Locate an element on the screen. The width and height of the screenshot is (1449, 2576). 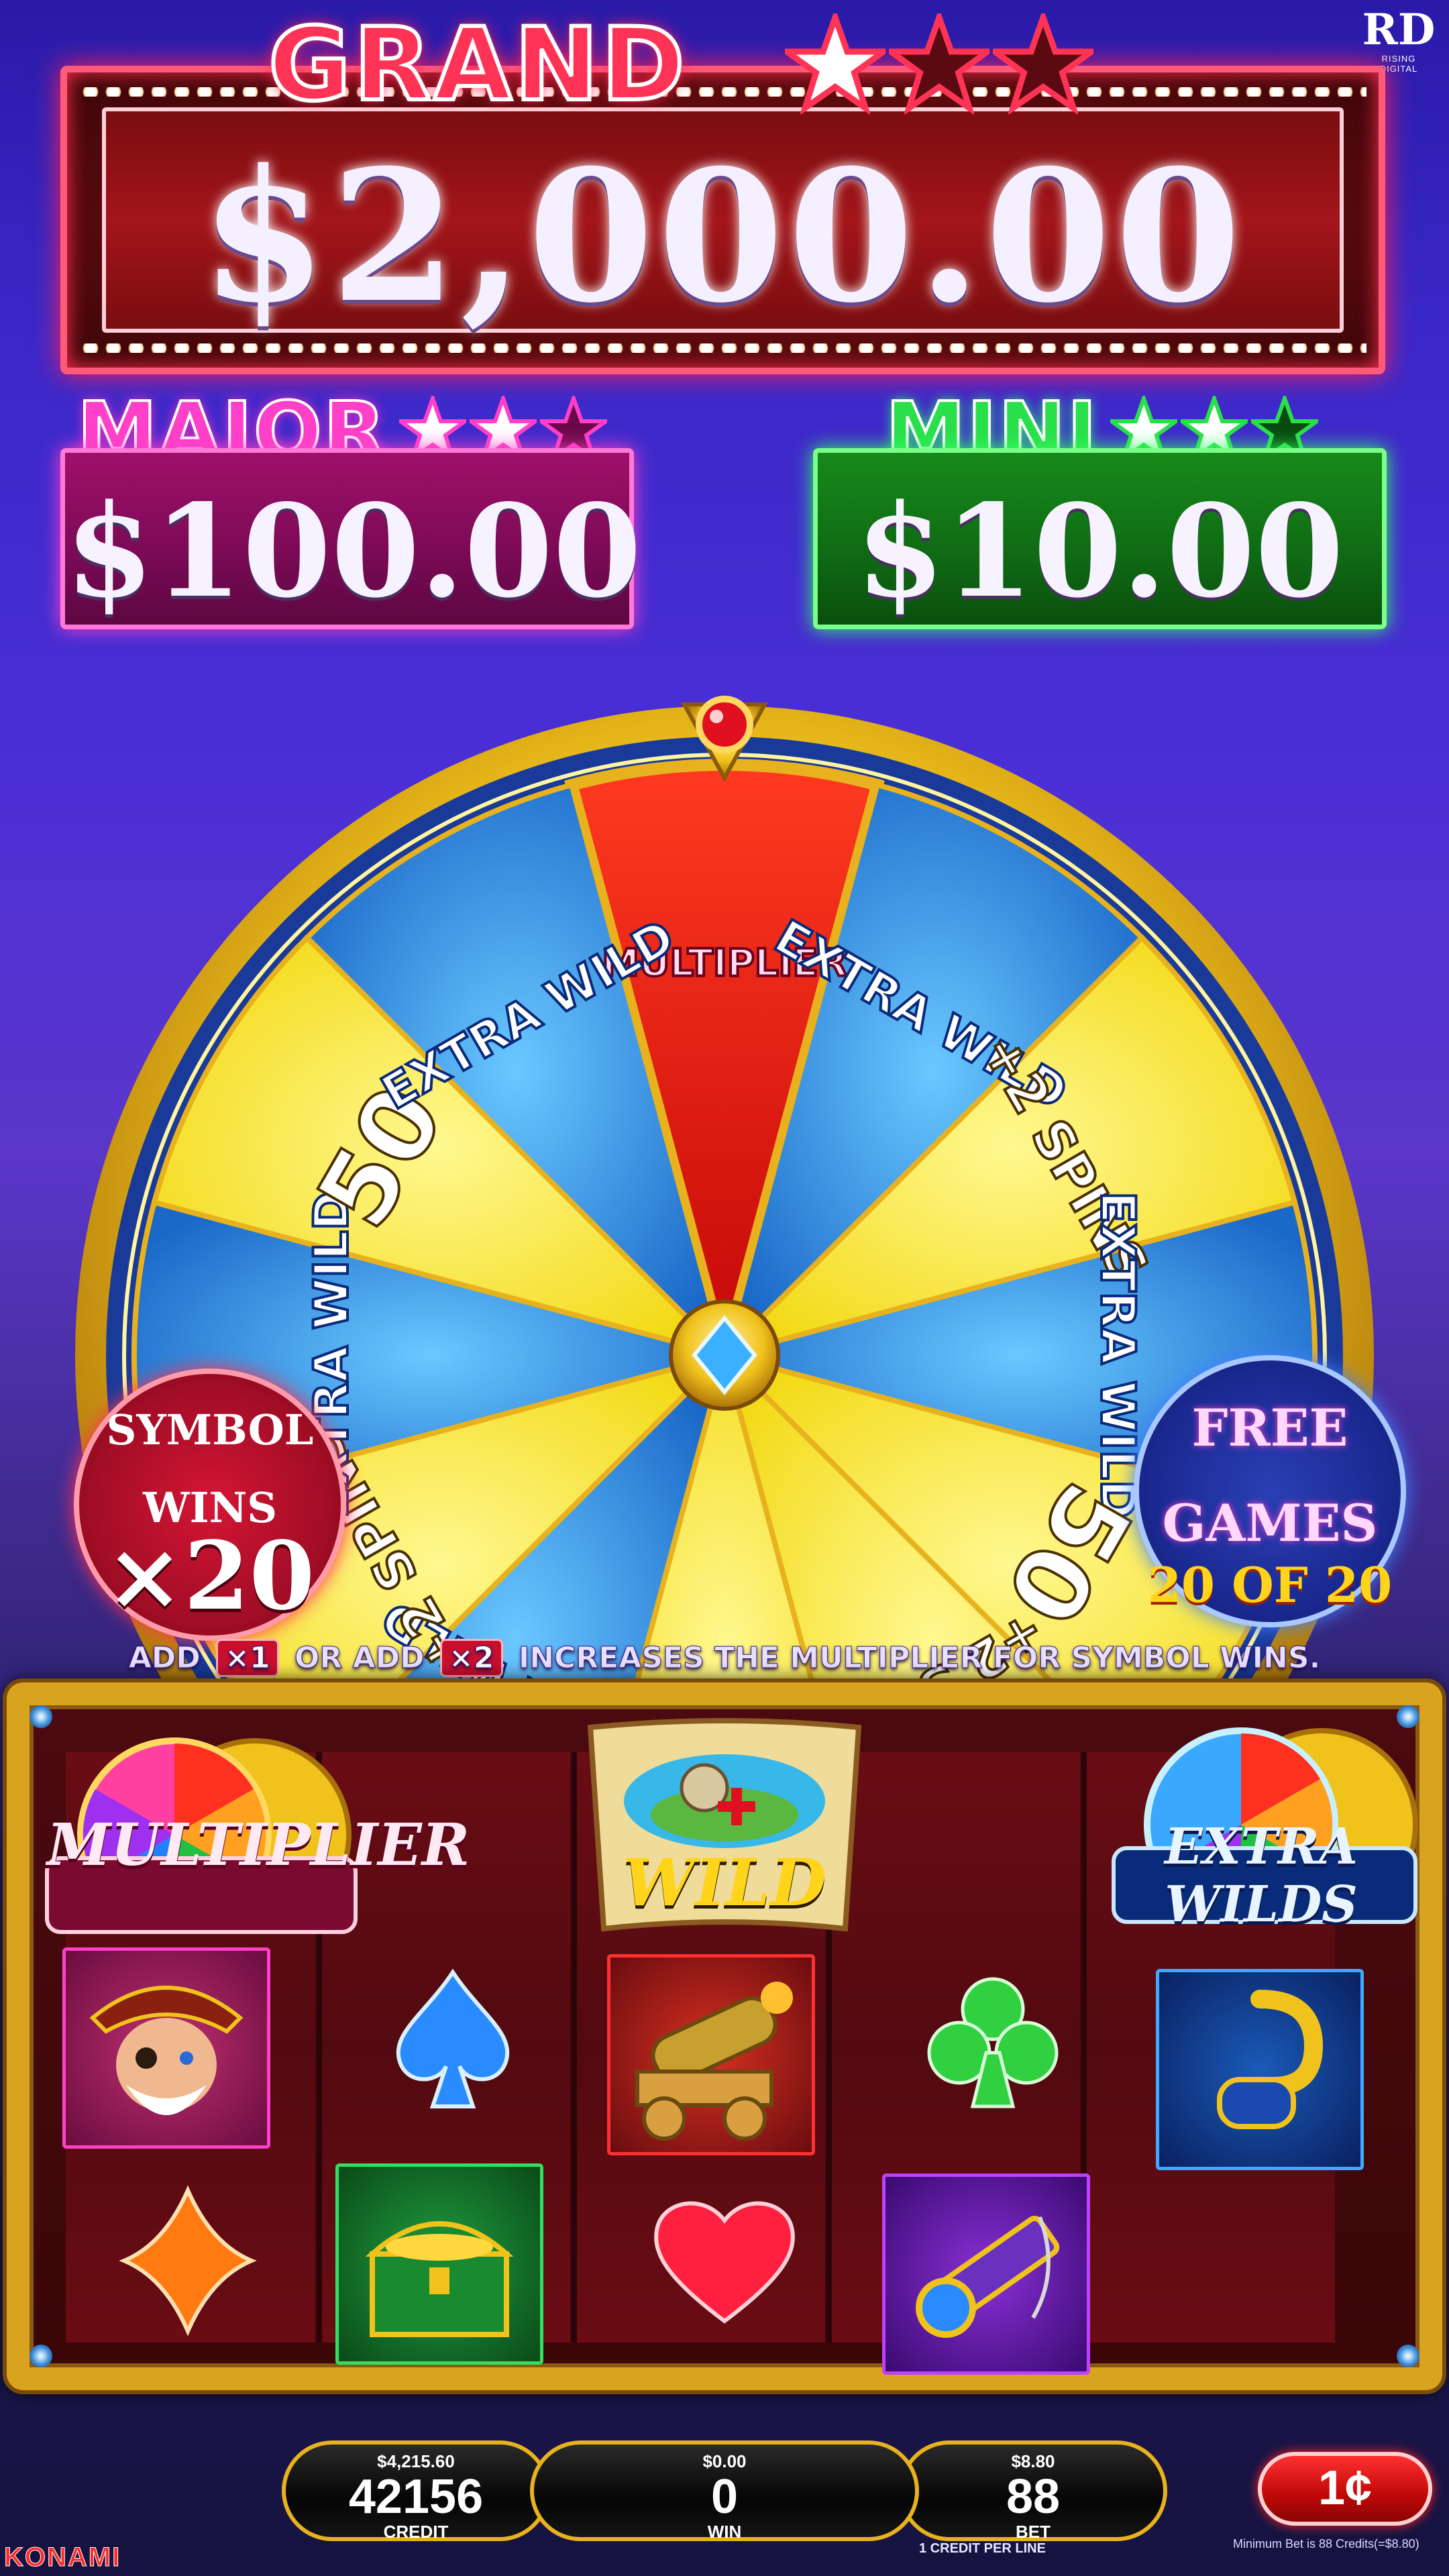
free-games-count: 20 OF 20 is located at coordinates (1270, 1584).